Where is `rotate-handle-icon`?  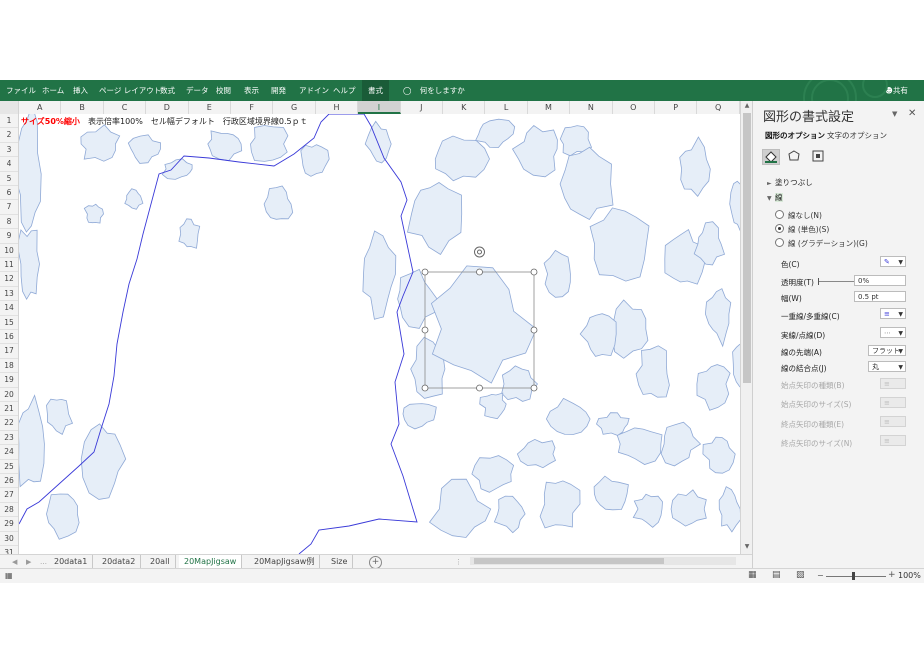
rotate-handle-icon is located at coordinates (479, 252).